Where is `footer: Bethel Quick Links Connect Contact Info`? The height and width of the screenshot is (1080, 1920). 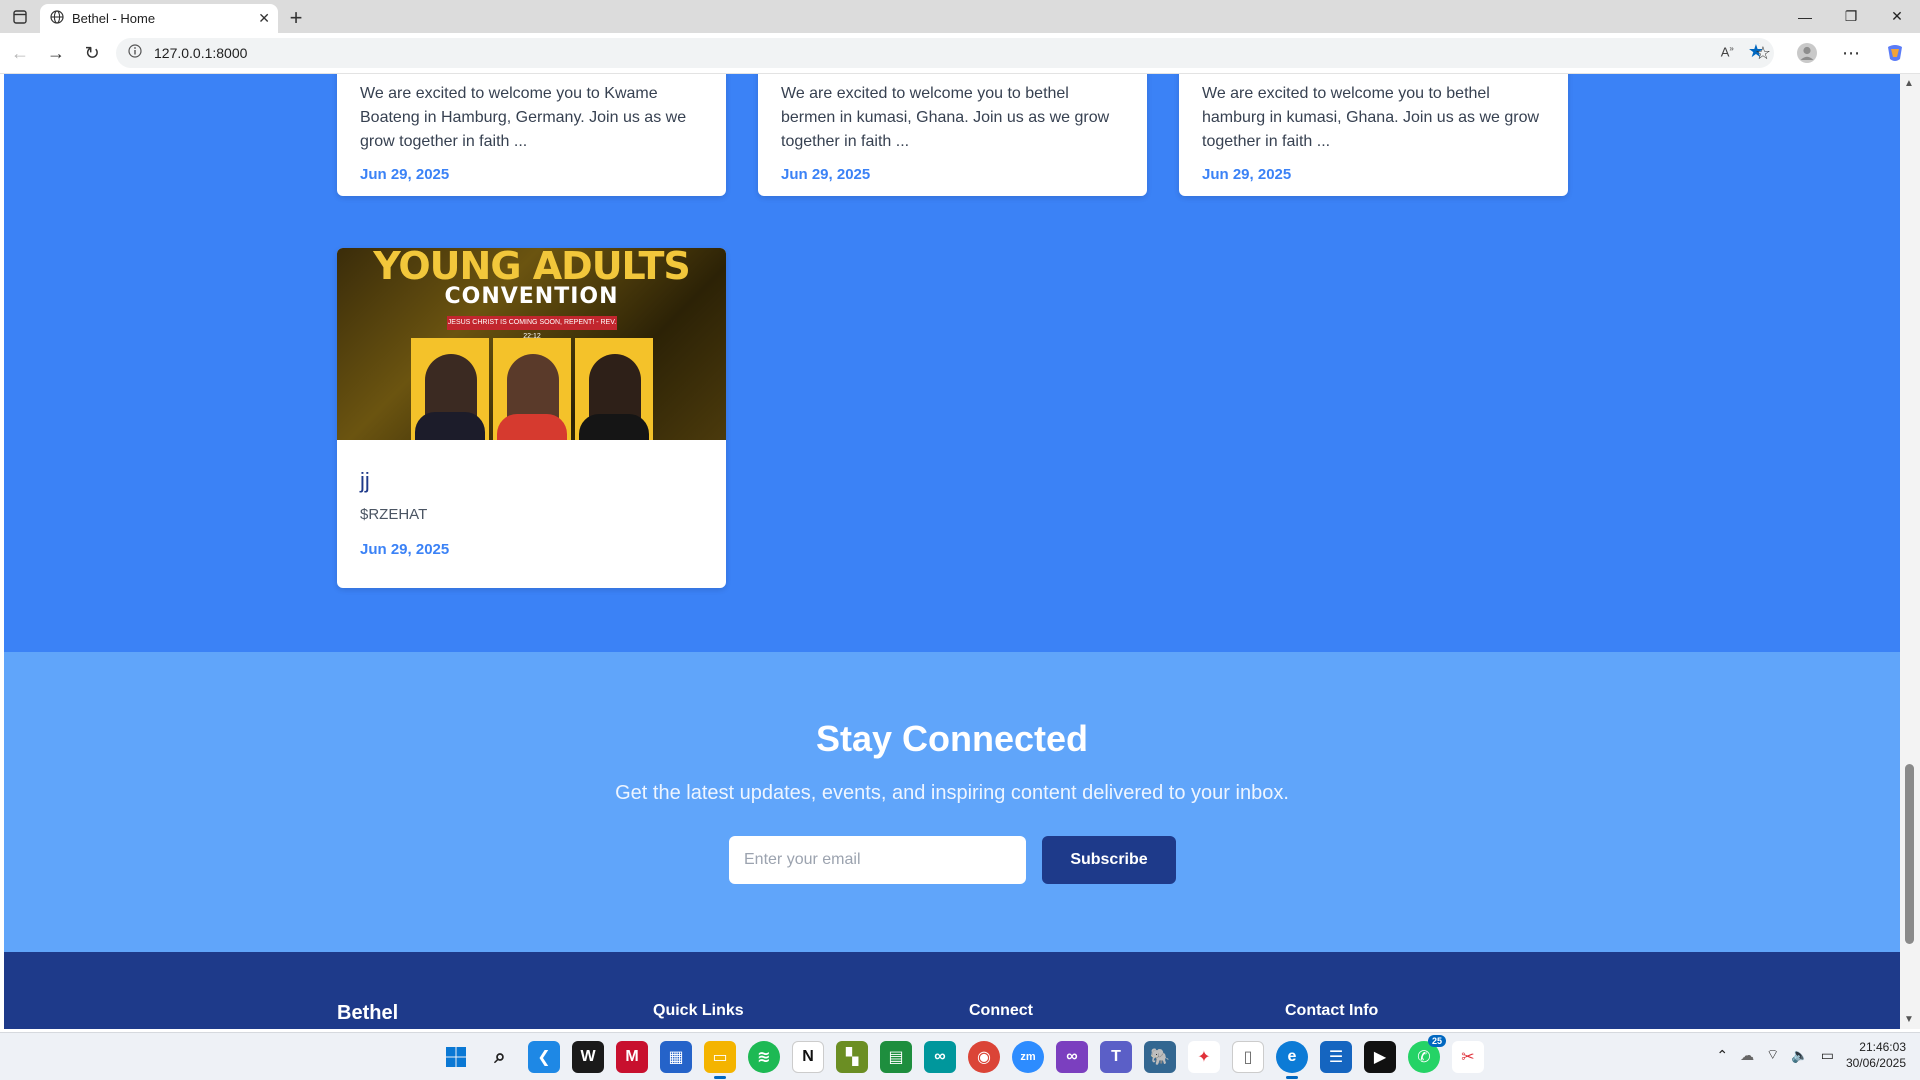
footer: Bethel Quick Links Connect Contact Info is located at coordinates (952, 990).